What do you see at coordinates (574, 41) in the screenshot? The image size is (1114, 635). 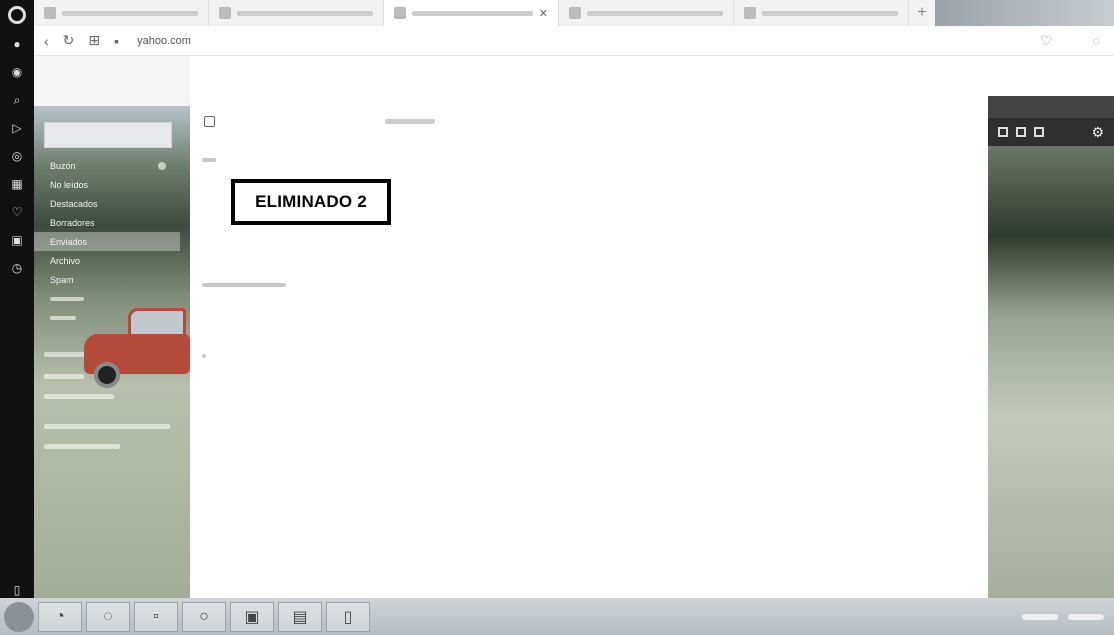 I see `address-bar: ‹ ↻ ⊞ ▪ yahoo.com ♡ ◌` at bounding box center [574, 41].